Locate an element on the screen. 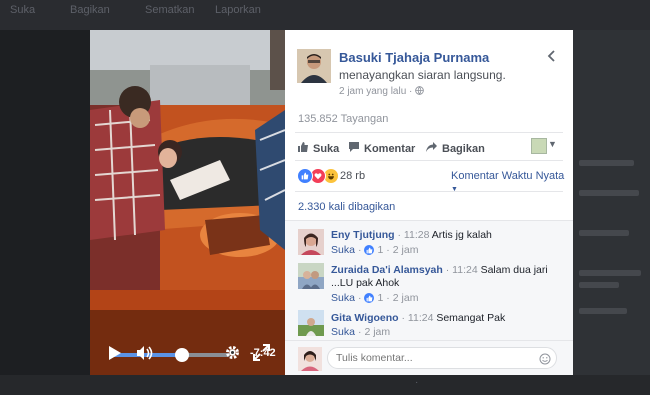 The image size is (650, 395). background-nav: Suka Bagikan Sematkan Laporkan is located at coordinates (325, 15).